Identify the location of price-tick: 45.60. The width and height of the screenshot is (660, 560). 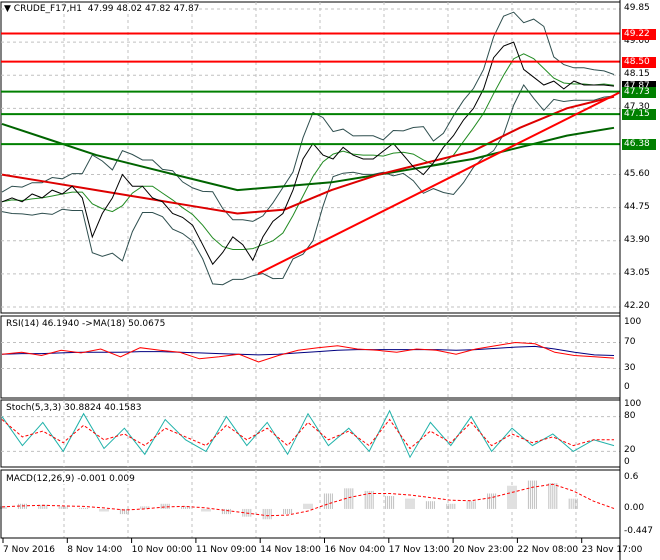
(637, 173).